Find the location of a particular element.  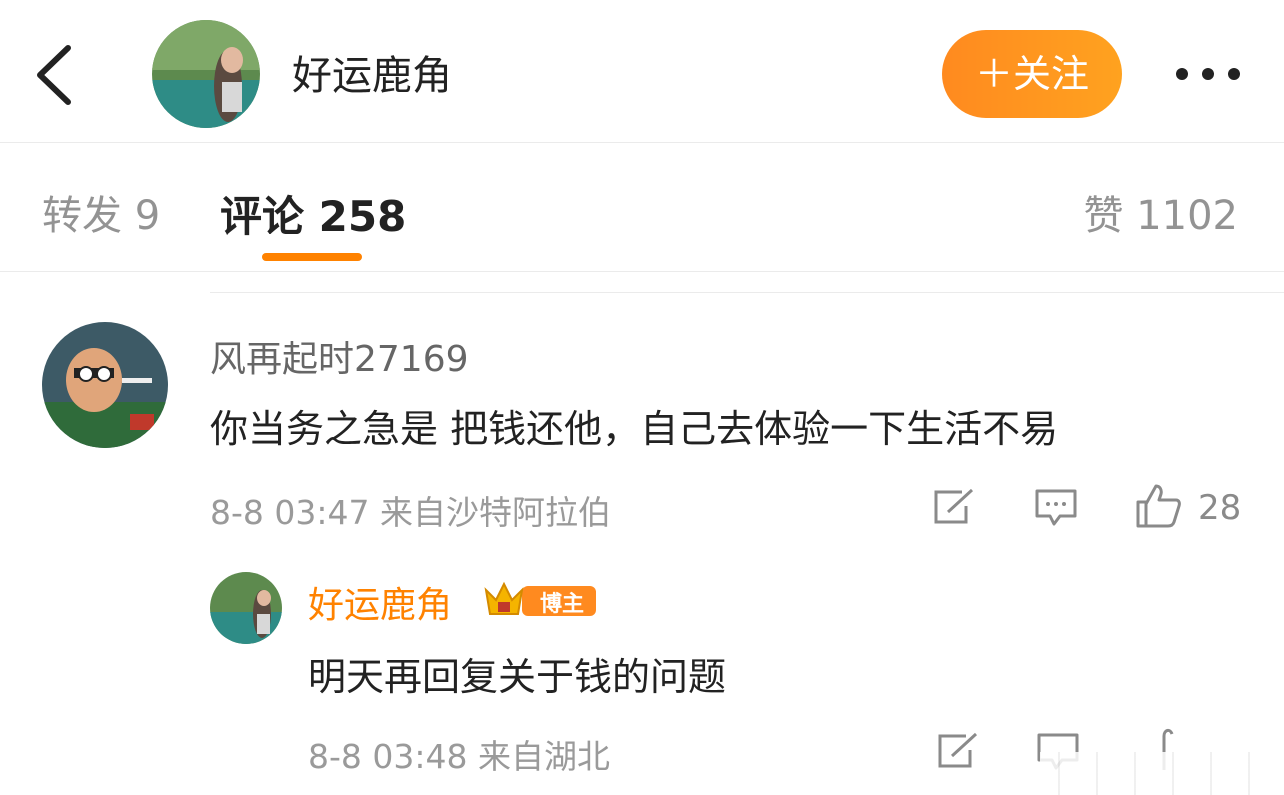

render-artifact is located at coordinates (1162, 773).